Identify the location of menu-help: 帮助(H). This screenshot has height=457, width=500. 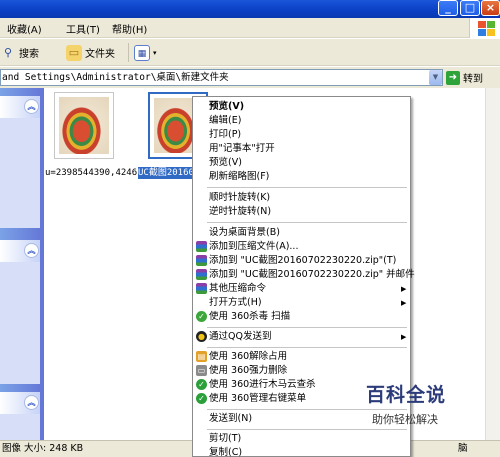
(129, 28).